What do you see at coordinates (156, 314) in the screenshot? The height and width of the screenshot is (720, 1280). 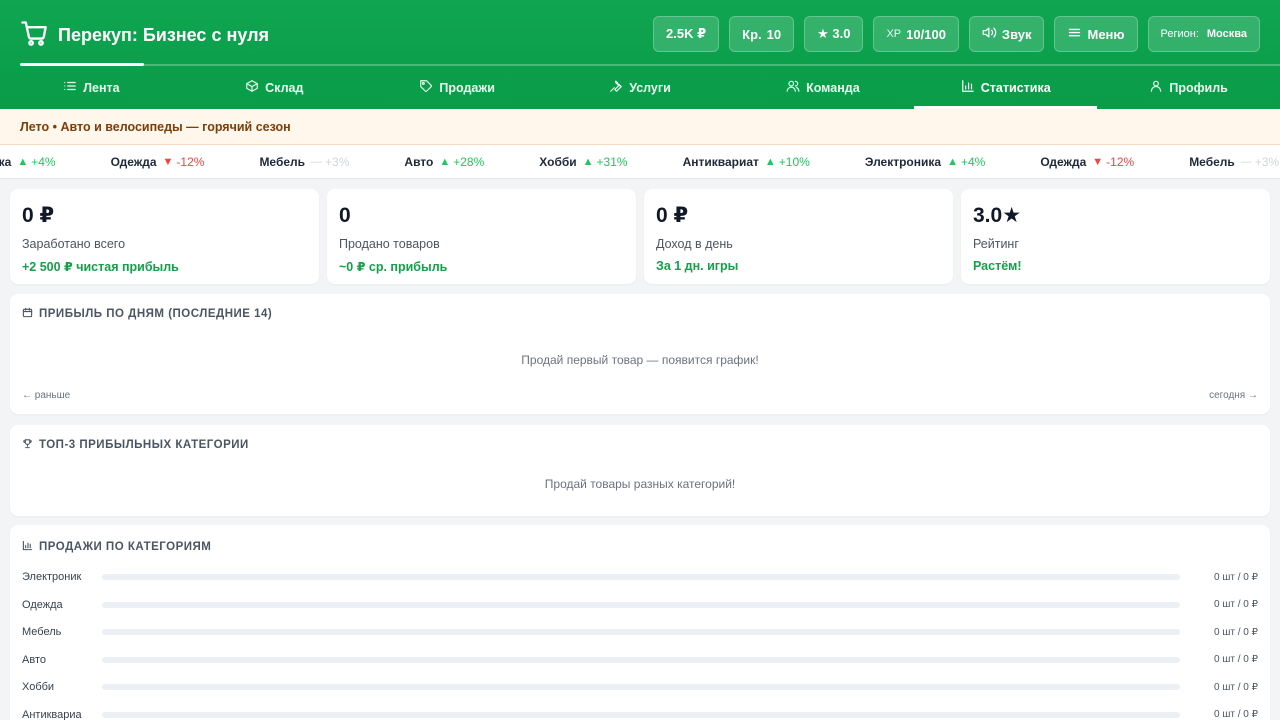 I see `panel-title-text: ПРИБЫЛЬ ПО ДНЯМ (ПОСЛЕДНИЕ 14)` at bounding box center [156, 314].